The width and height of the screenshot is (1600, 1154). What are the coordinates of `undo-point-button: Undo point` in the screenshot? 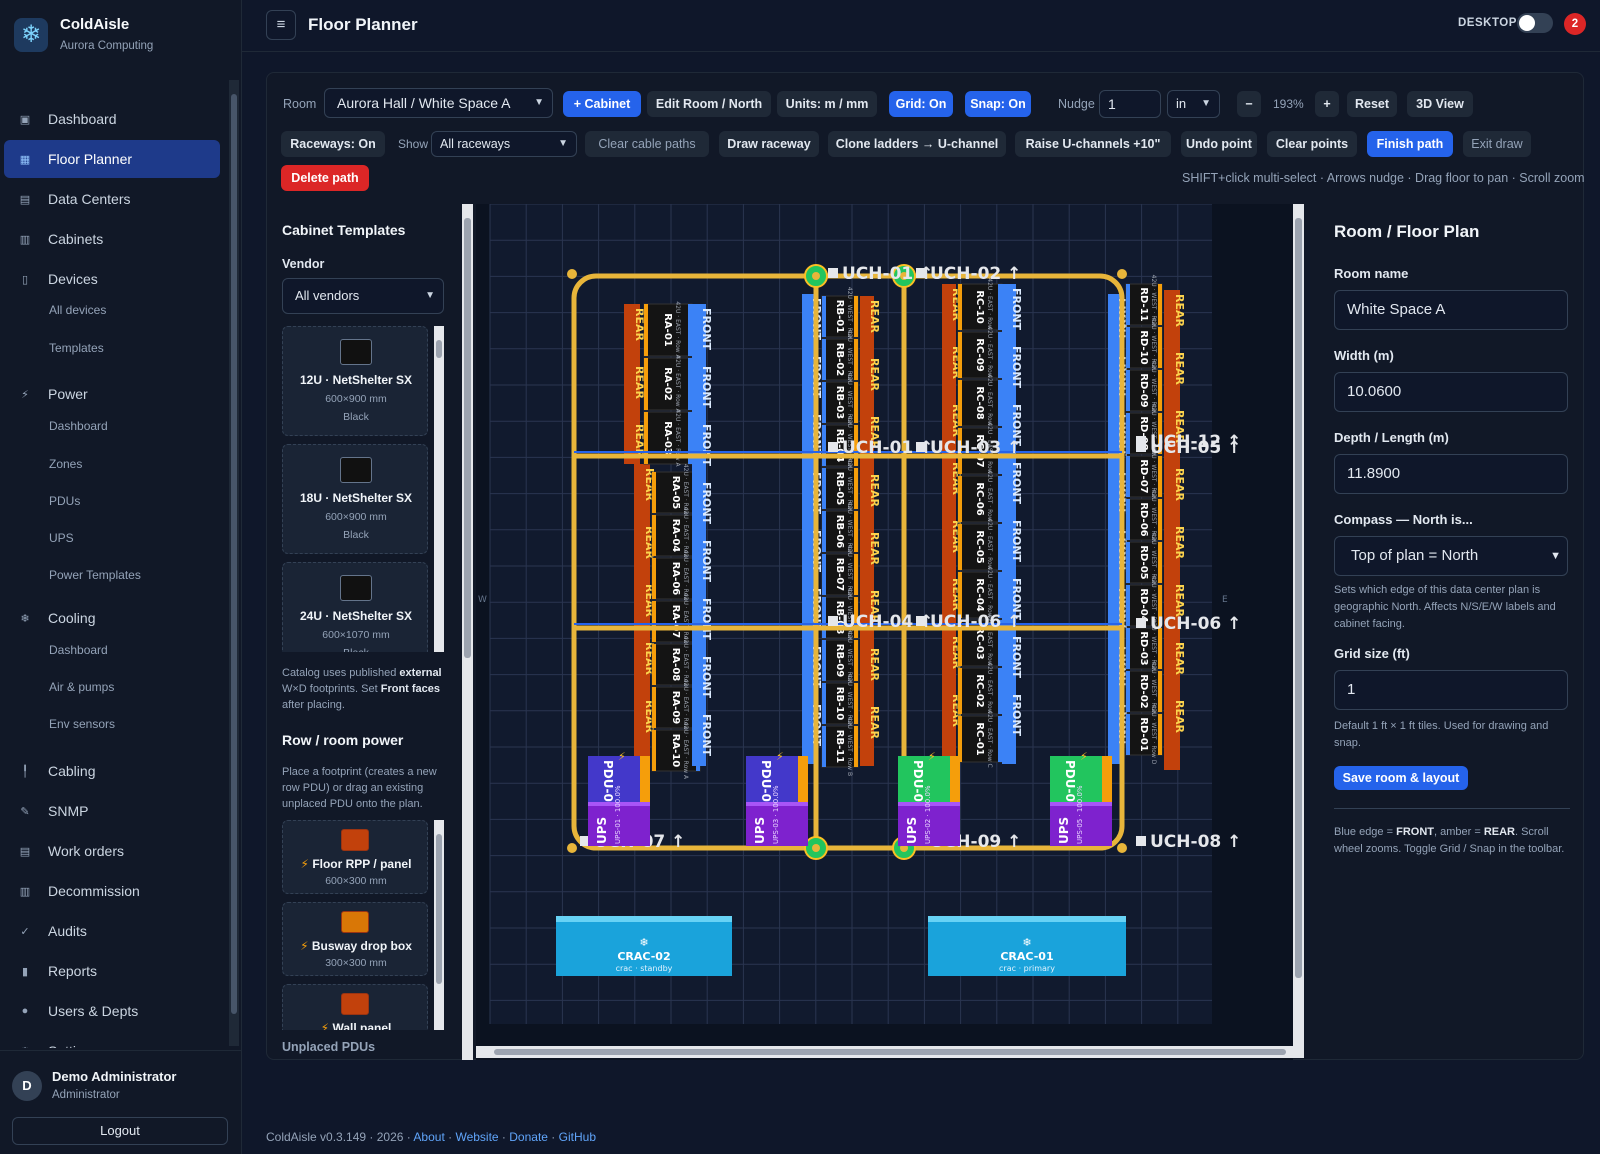 It's located at (1219, 144).